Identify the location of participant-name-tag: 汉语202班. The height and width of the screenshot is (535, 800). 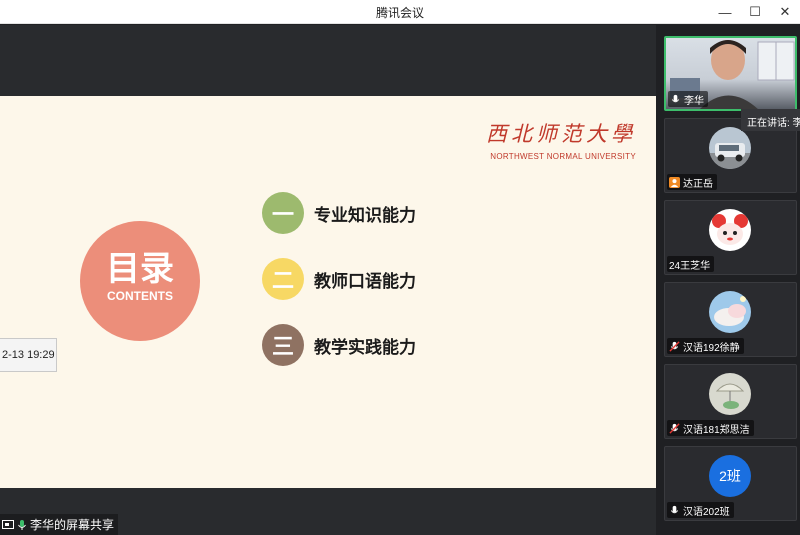
(700, 510).